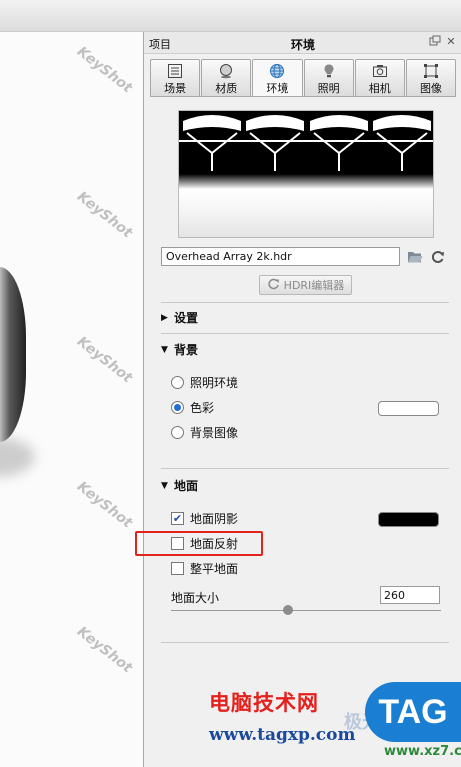  What do you see at coordinates (408, 408) in the screenshot?
I see `background-color-swatch` at bounding box center [408, 408].